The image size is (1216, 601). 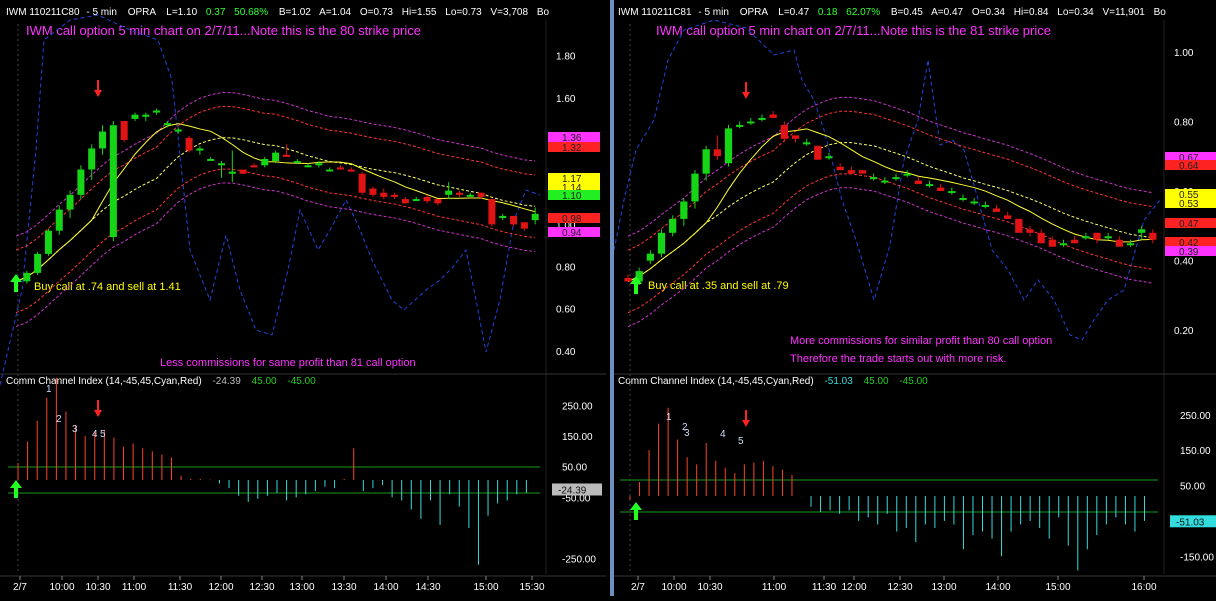 I want to click on price-tag-label: 0.98, so click(x=572, y=219).